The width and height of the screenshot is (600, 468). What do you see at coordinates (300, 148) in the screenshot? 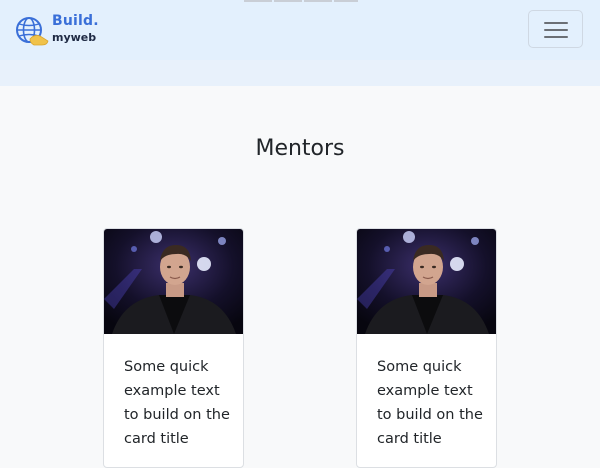
I see `section-title: Mentors` at bounding box center [300, 148].